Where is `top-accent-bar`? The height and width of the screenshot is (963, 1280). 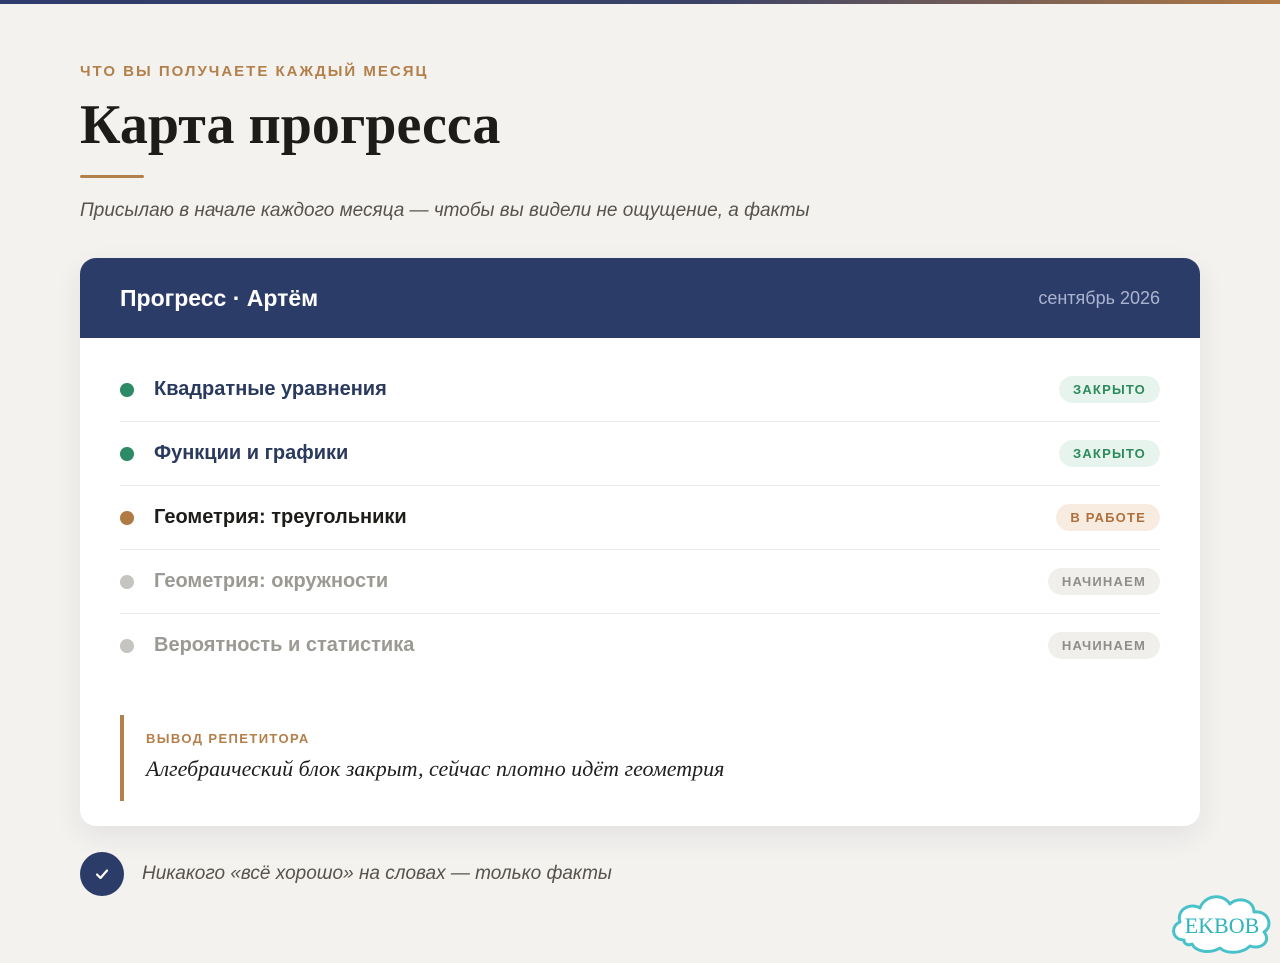 top-accent-bar is located at coordinates (640, 2).